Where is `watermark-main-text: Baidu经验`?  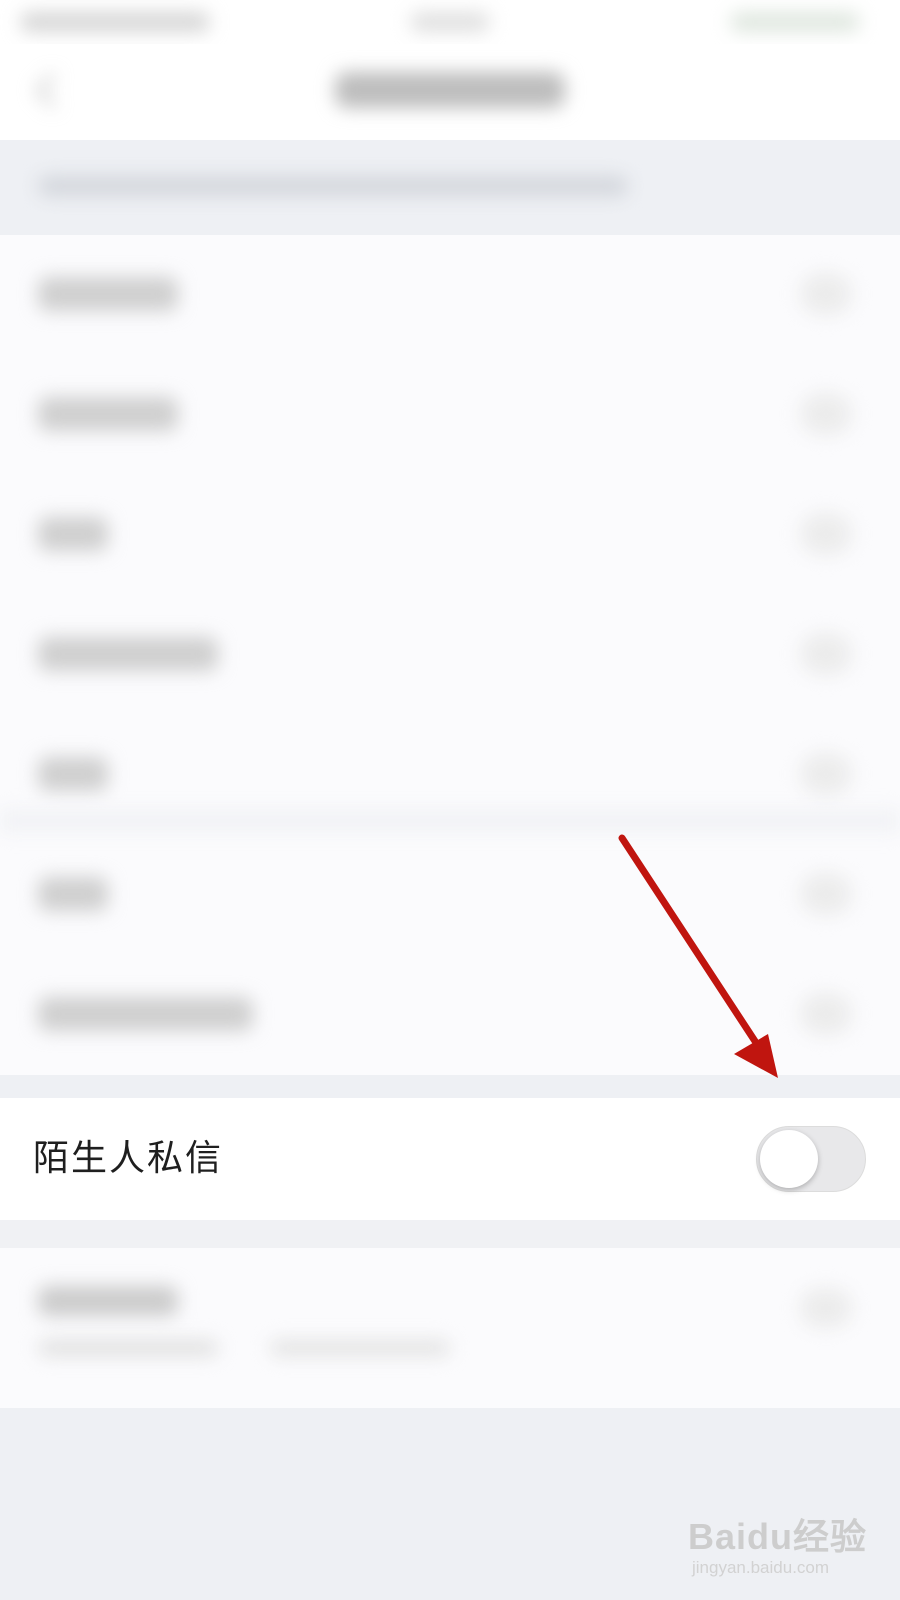 watermark-main-text: Baidu经验 is located at coordinates (778, 1536).